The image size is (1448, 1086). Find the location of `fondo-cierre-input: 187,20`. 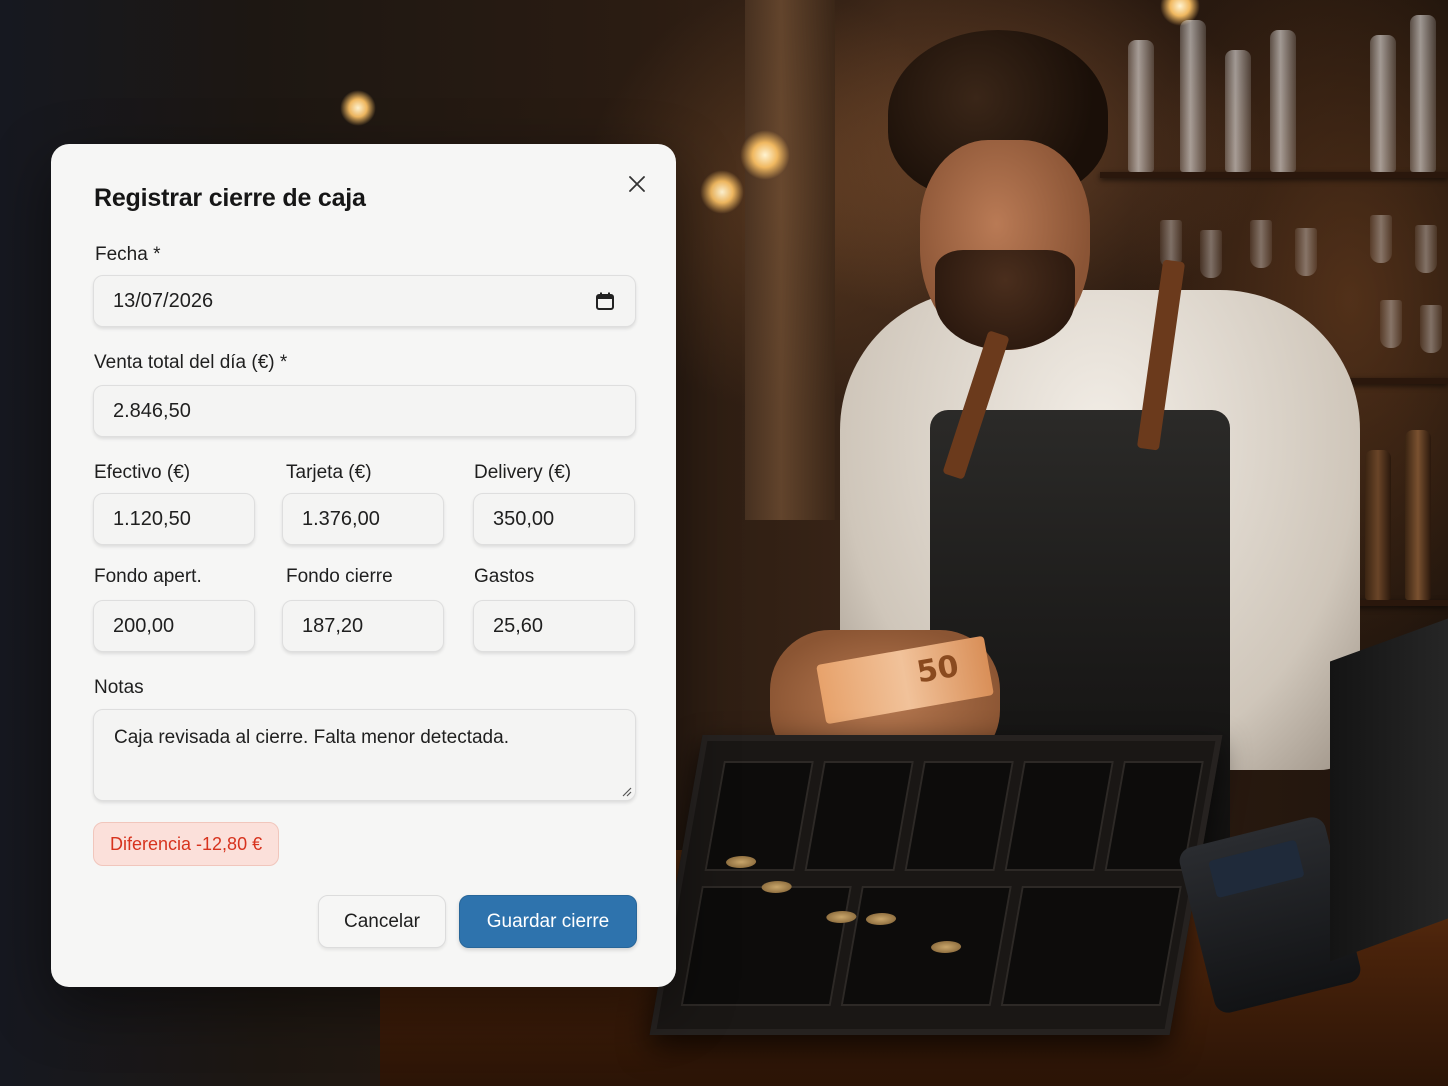

fondo-cierre-input: 187,20 is located at coordinates (363, 626).